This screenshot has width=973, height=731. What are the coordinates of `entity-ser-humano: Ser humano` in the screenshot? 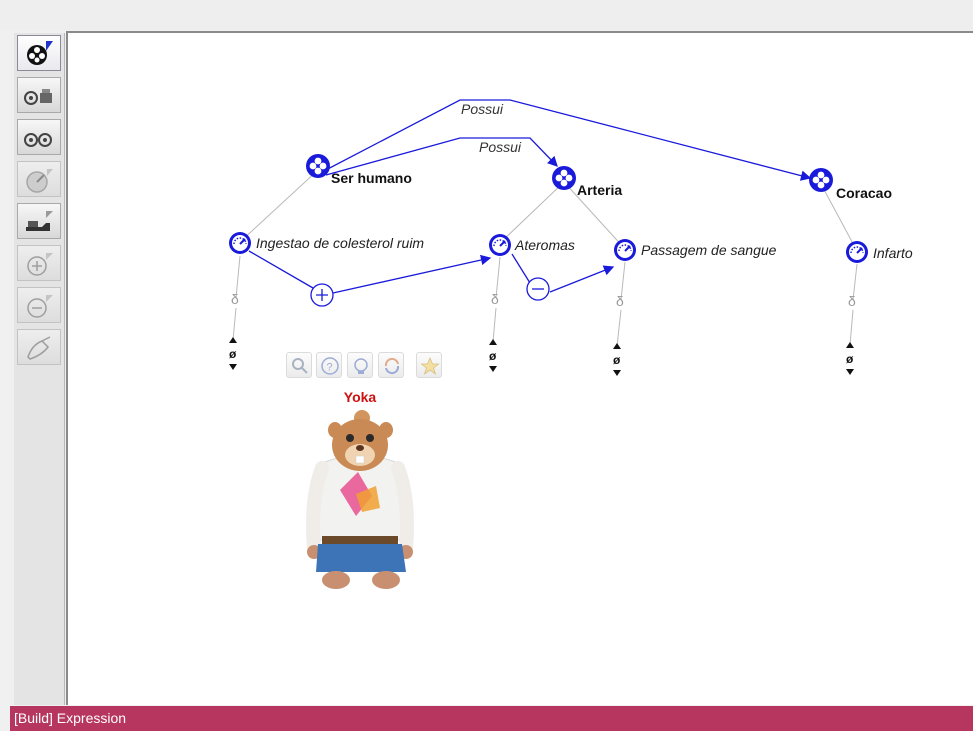 It's located at (359, 170).